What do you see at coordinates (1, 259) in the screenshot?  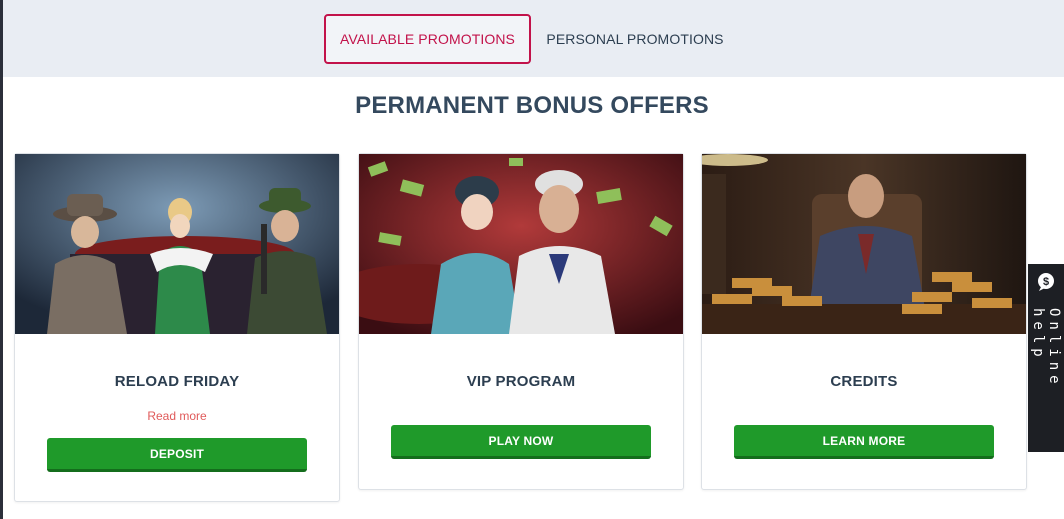 I see `left-edge-border` at bounding box center [1, 259].